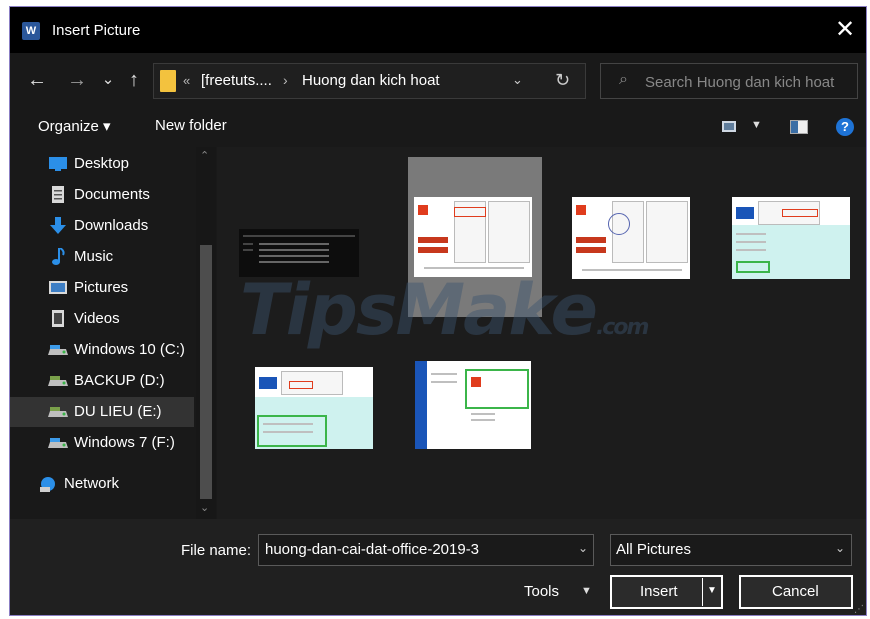 The height and width of the screenshot is (619, 870). Describe the element at coordinates (419, 310) in the screenshot. I see `watermark-text: TipsMake` at that location.